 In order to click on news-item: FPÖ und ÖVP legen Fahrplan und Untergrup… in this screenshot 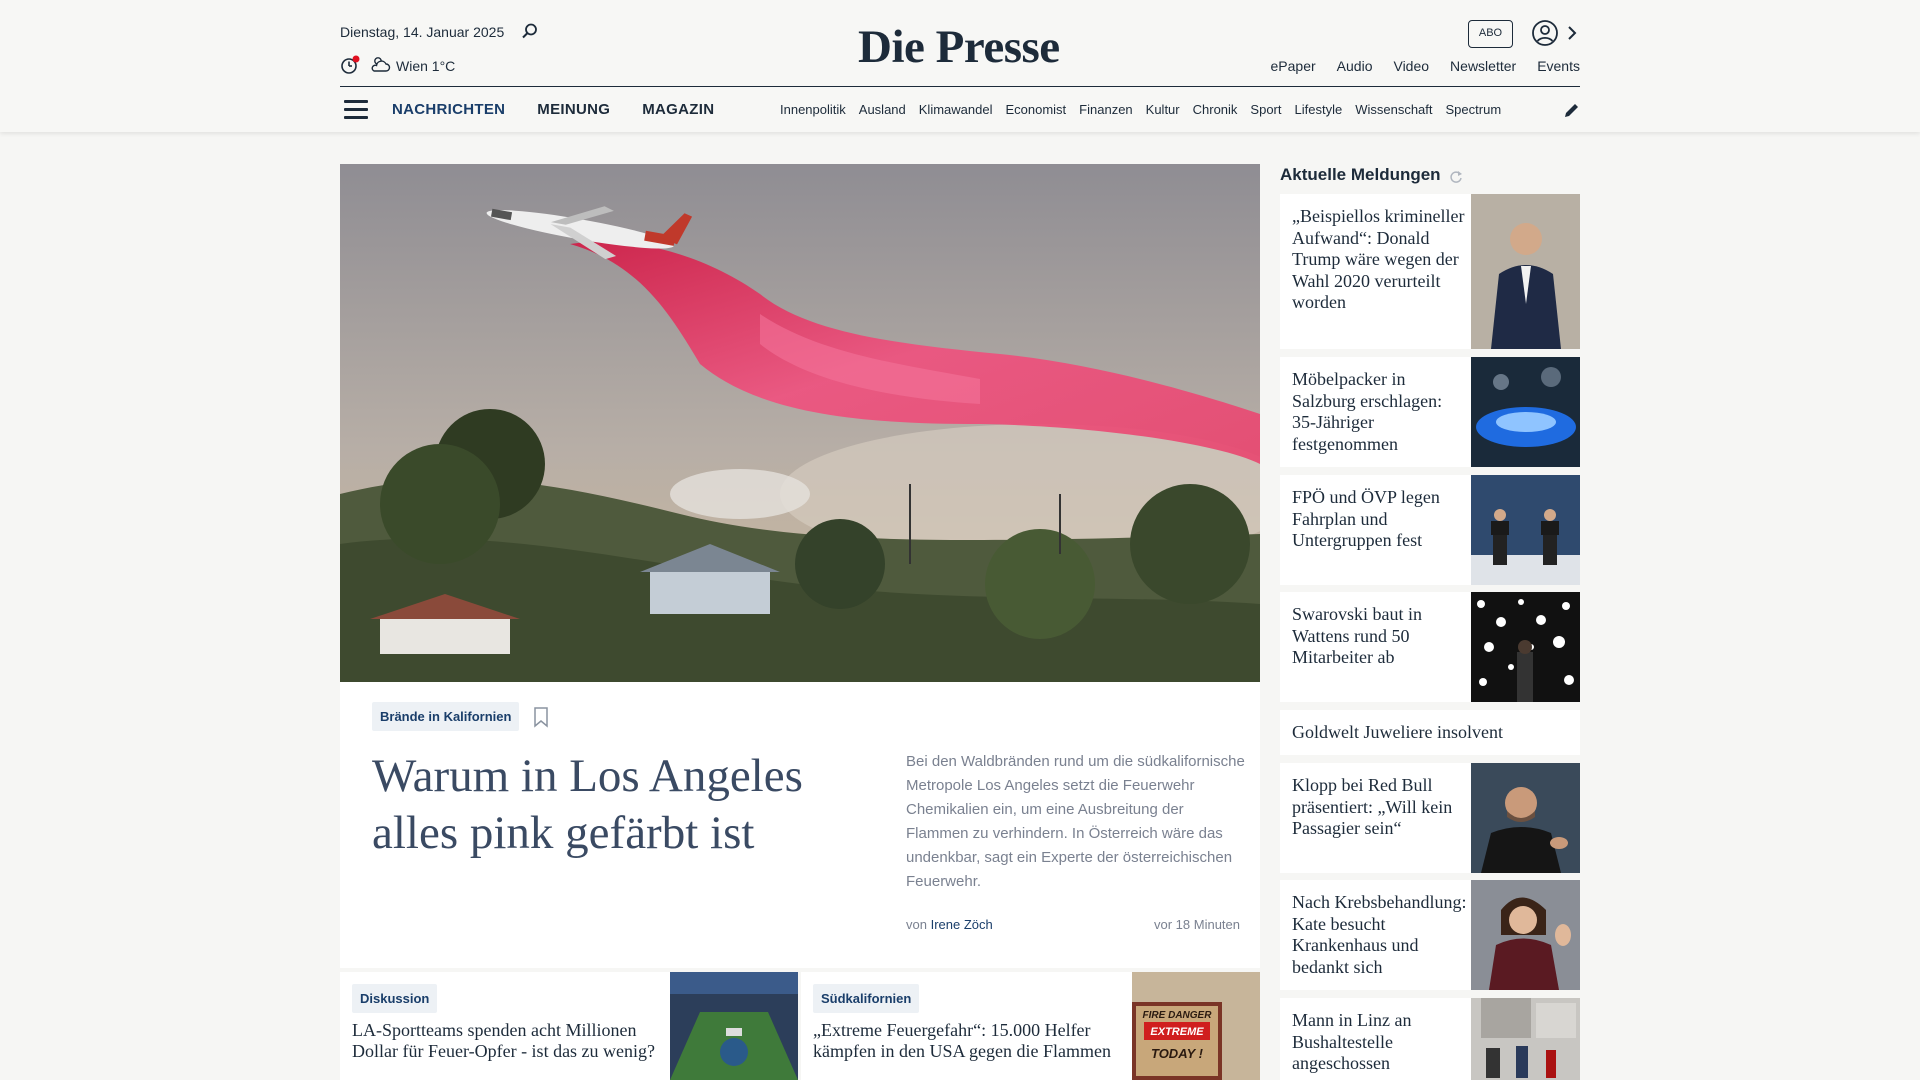, I will do `click(1430, 530)`.